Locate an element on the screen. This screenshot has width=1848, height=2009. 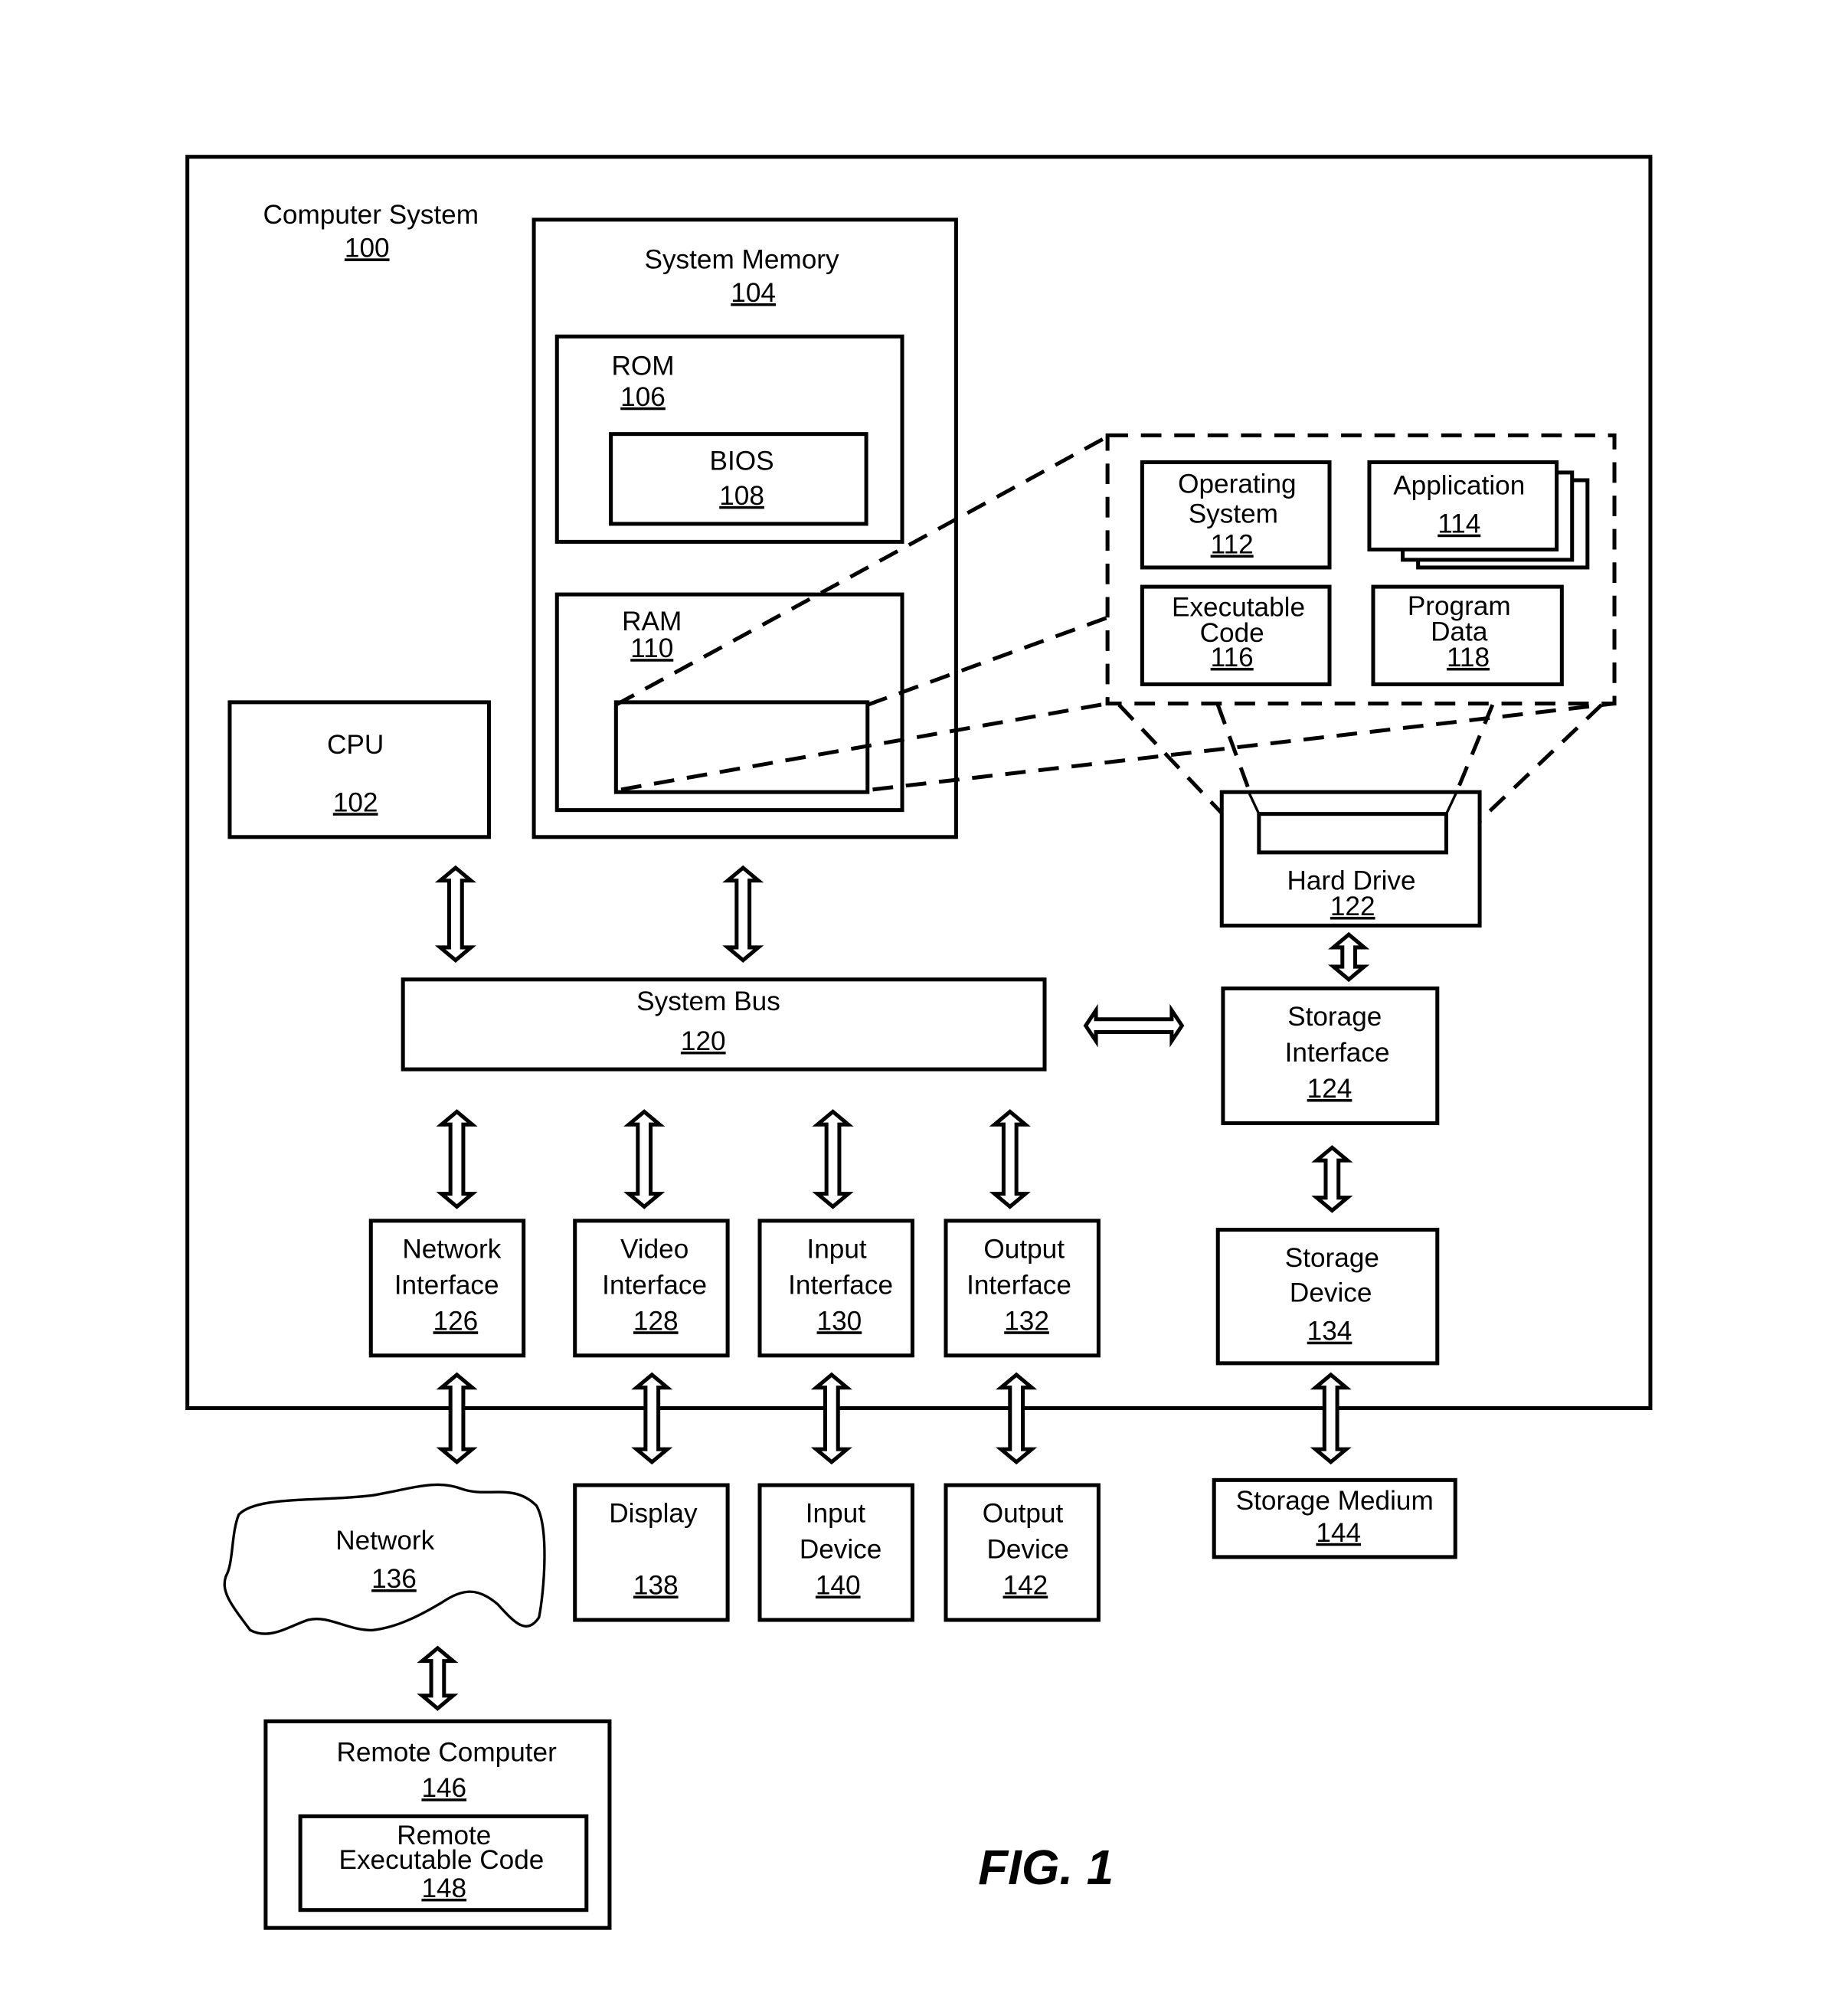
network-remote-computer-arrow is located at coordinates (438, 1678).